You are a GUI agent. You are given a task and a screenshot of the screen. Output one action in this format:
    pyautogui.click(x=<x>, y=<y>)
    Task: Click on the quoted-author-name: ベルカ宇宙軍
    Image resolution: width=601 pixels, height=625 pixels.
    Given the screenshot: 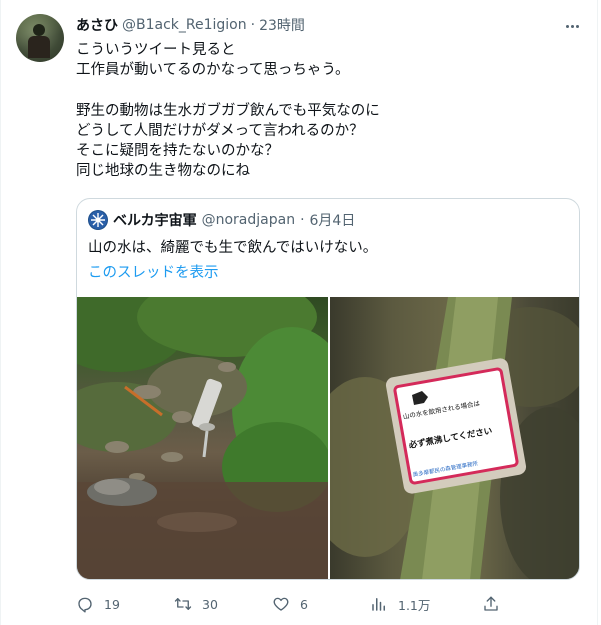 What is the action you would take?
    pyautogui.click(x=155, y=220)
    